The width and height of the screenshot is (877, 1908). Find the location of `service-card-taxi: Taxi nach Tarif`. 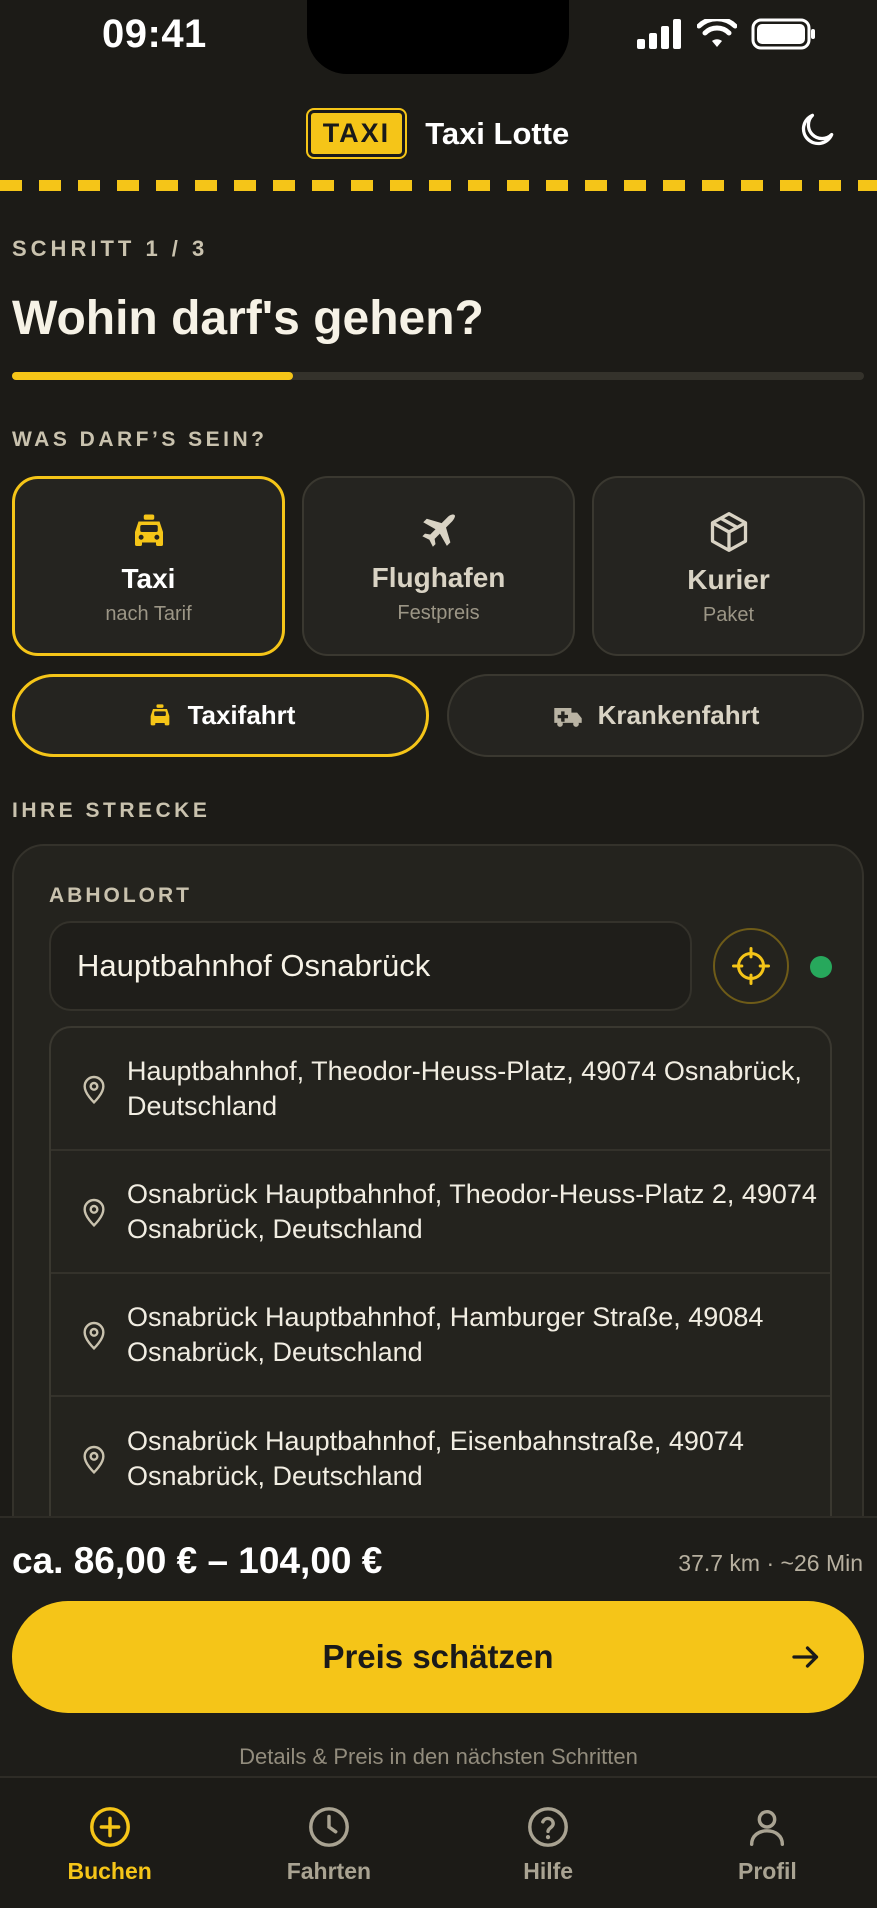

service-card-taxi: Taxi nach Tarif is located at coordinates (148, 566).